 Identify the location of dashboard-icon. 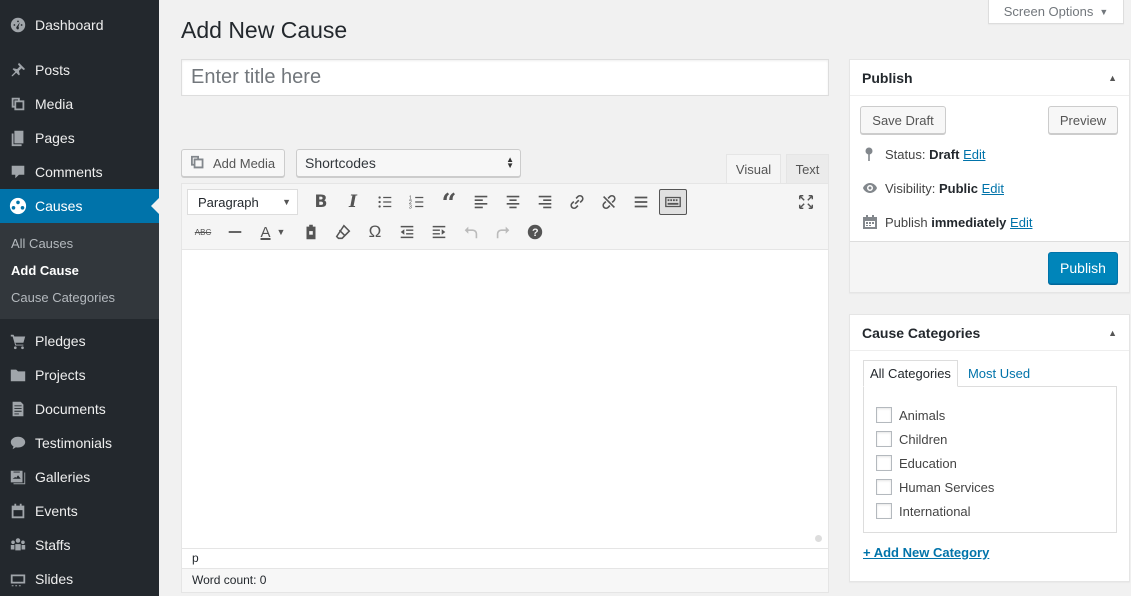
(18, 25).